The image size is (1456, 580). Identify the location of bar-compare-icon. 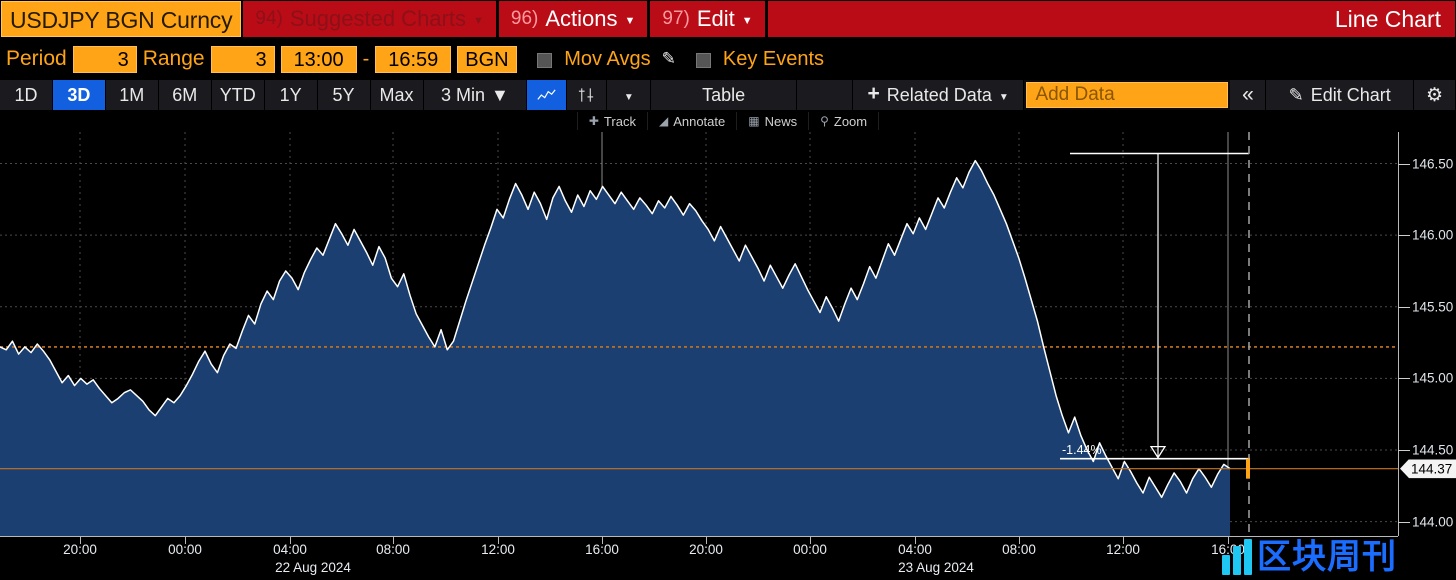
(587, 95).